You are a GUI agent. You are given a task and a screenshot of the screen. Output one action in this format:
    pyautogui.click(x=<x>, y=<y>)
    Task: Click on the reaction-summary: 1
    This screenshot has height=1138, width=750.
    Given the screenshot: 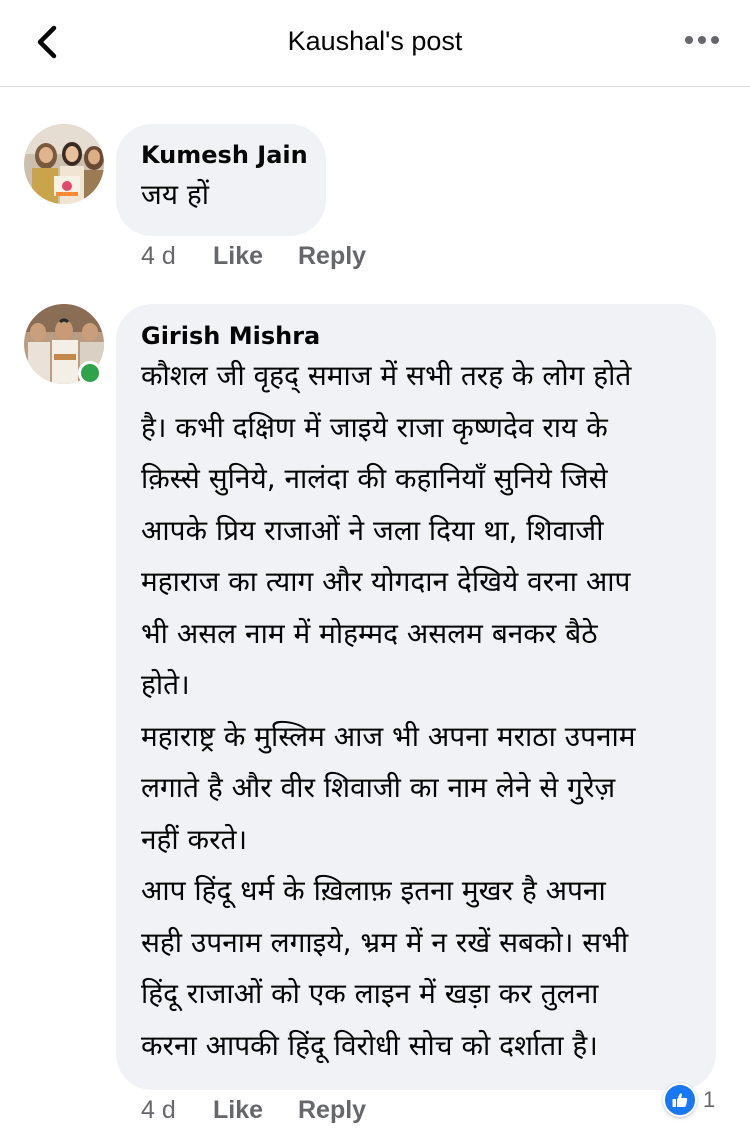 What is the action you would take?
    pyautogui.click(x=689, y=1100)
    